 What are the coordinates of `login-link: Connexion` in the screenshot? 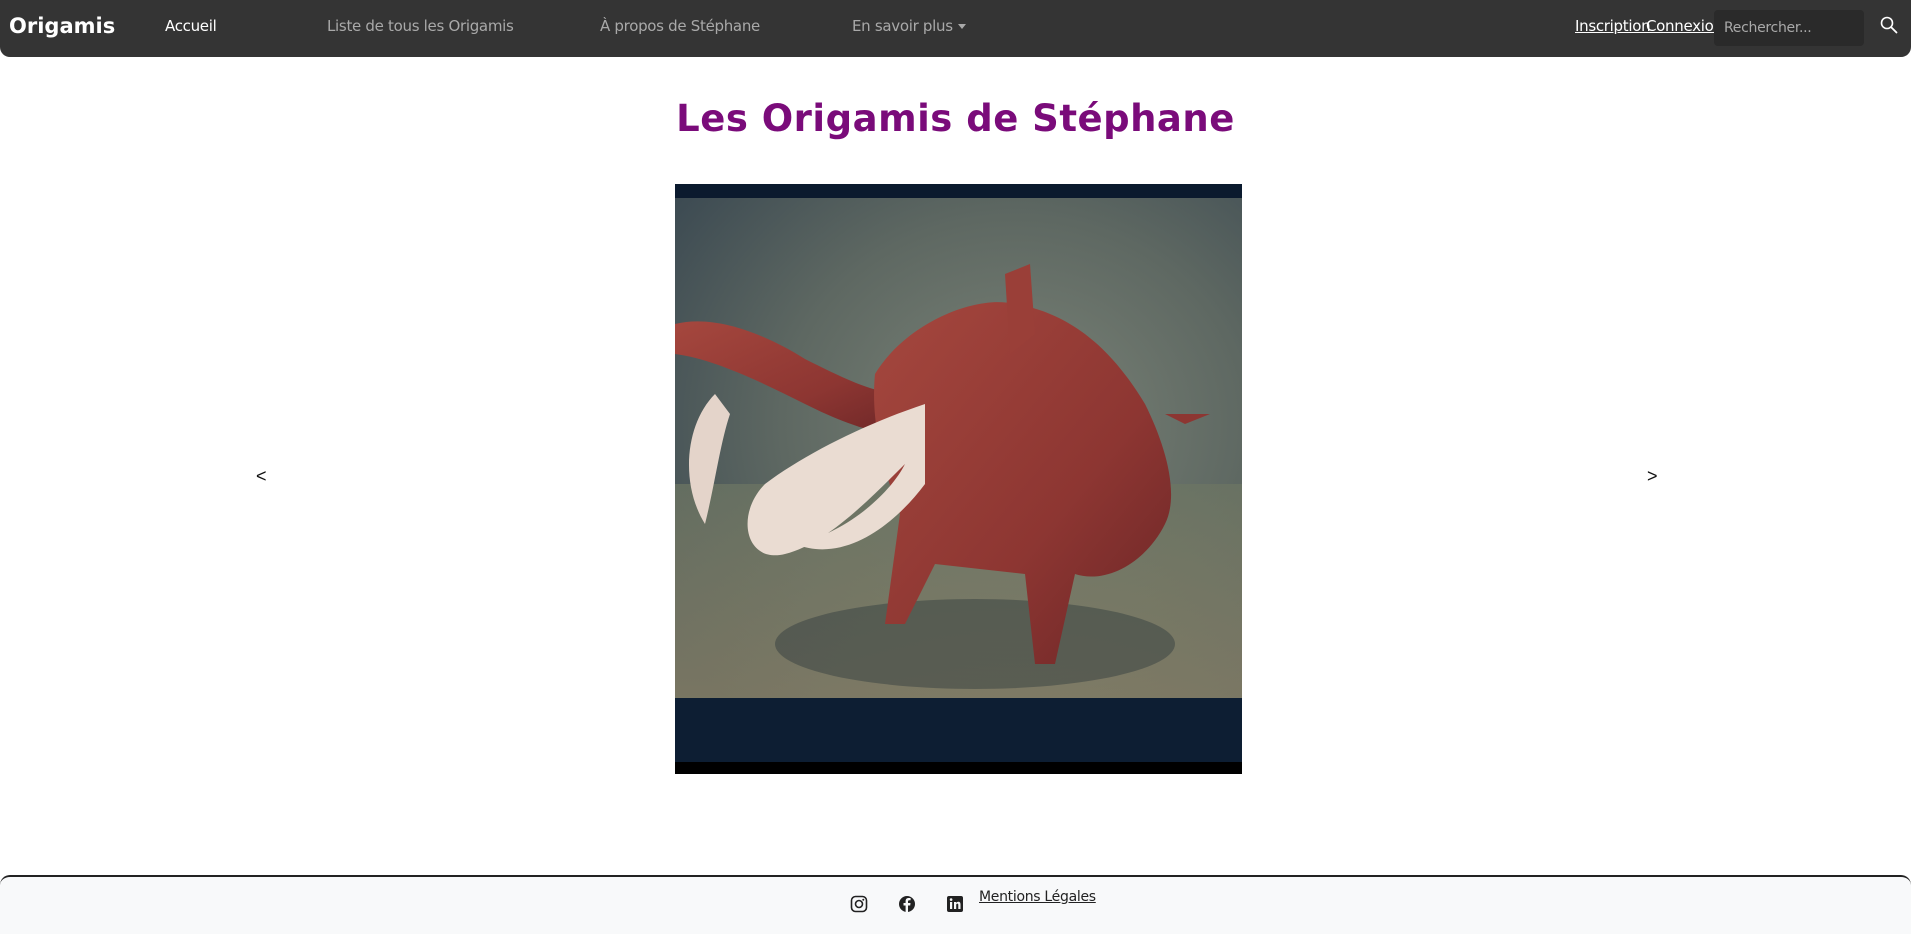 It's located at (1684, 26).